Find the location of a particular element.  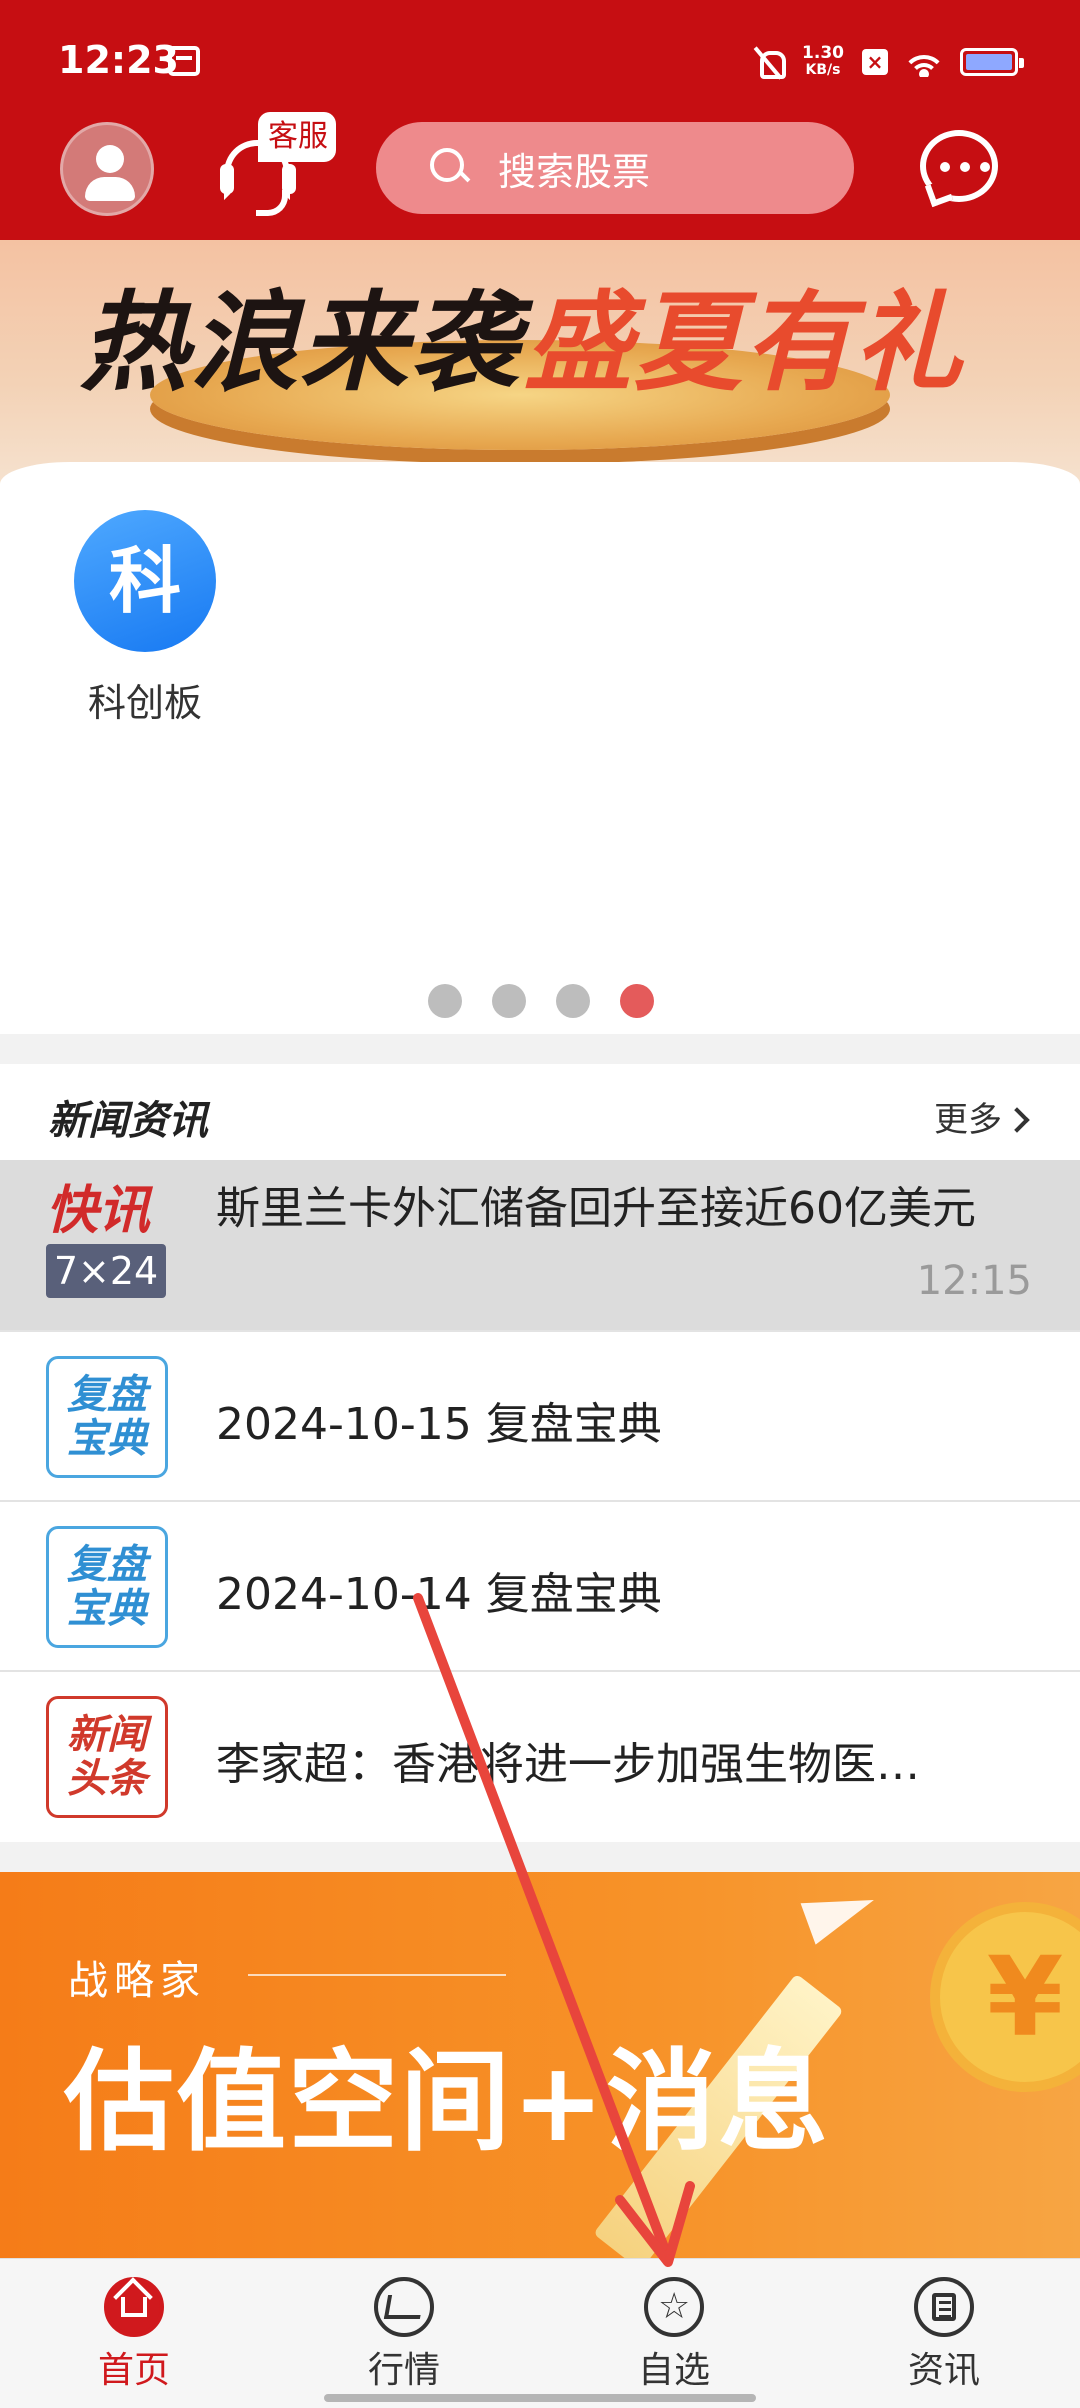

customer-service-badge: 客服 is located at coordinates (297, 137).